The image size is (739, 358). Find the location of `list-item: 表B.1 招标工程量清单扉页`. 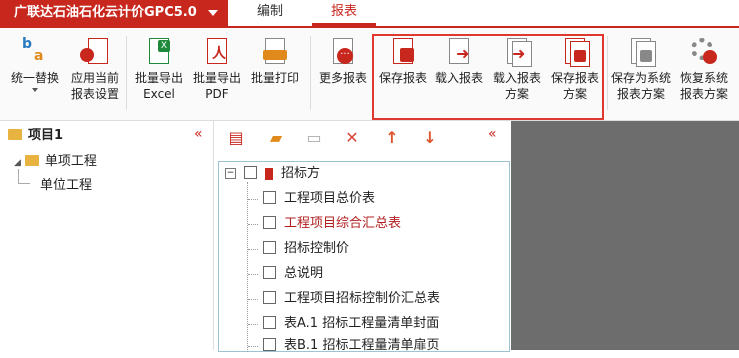

list-item: 表B.1 招标工程量清单扉页 is located at coordinates (351, 346).